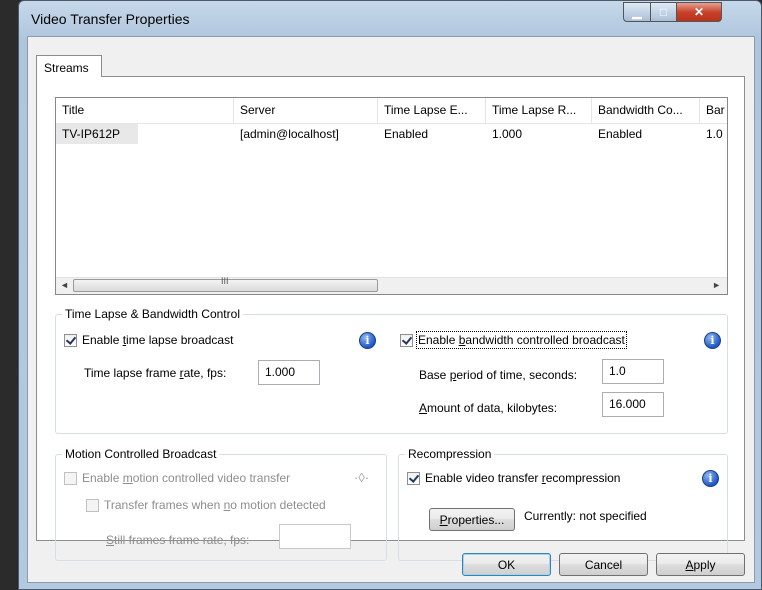  I want to click on enable-recompression-checkbox: Enable video transfer recompression, so click(513, 478).